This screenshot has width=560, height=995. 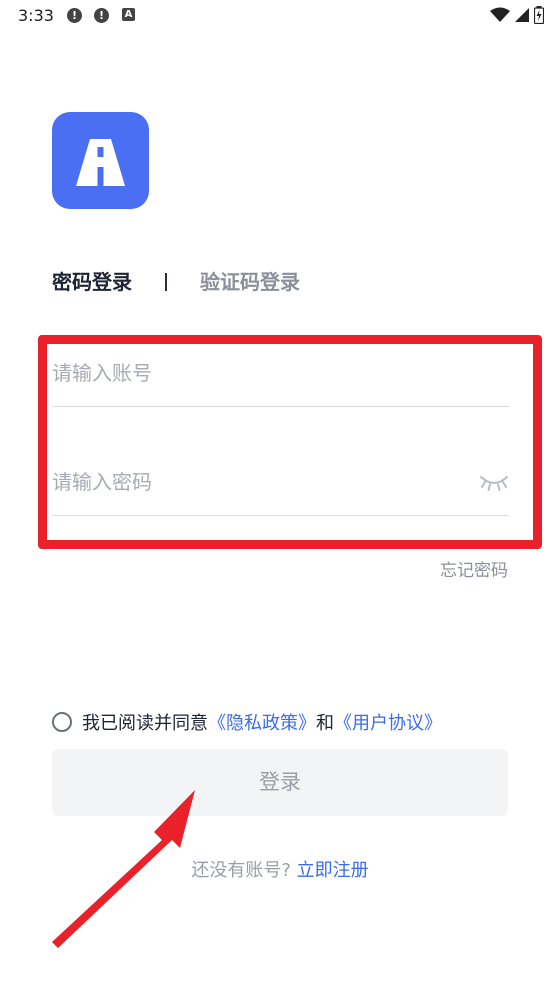 What do you see at coordinates (145, 723) in the screenshot?
I see `agree-text: 我已阅读并同意` at bounding box center [145, 723].